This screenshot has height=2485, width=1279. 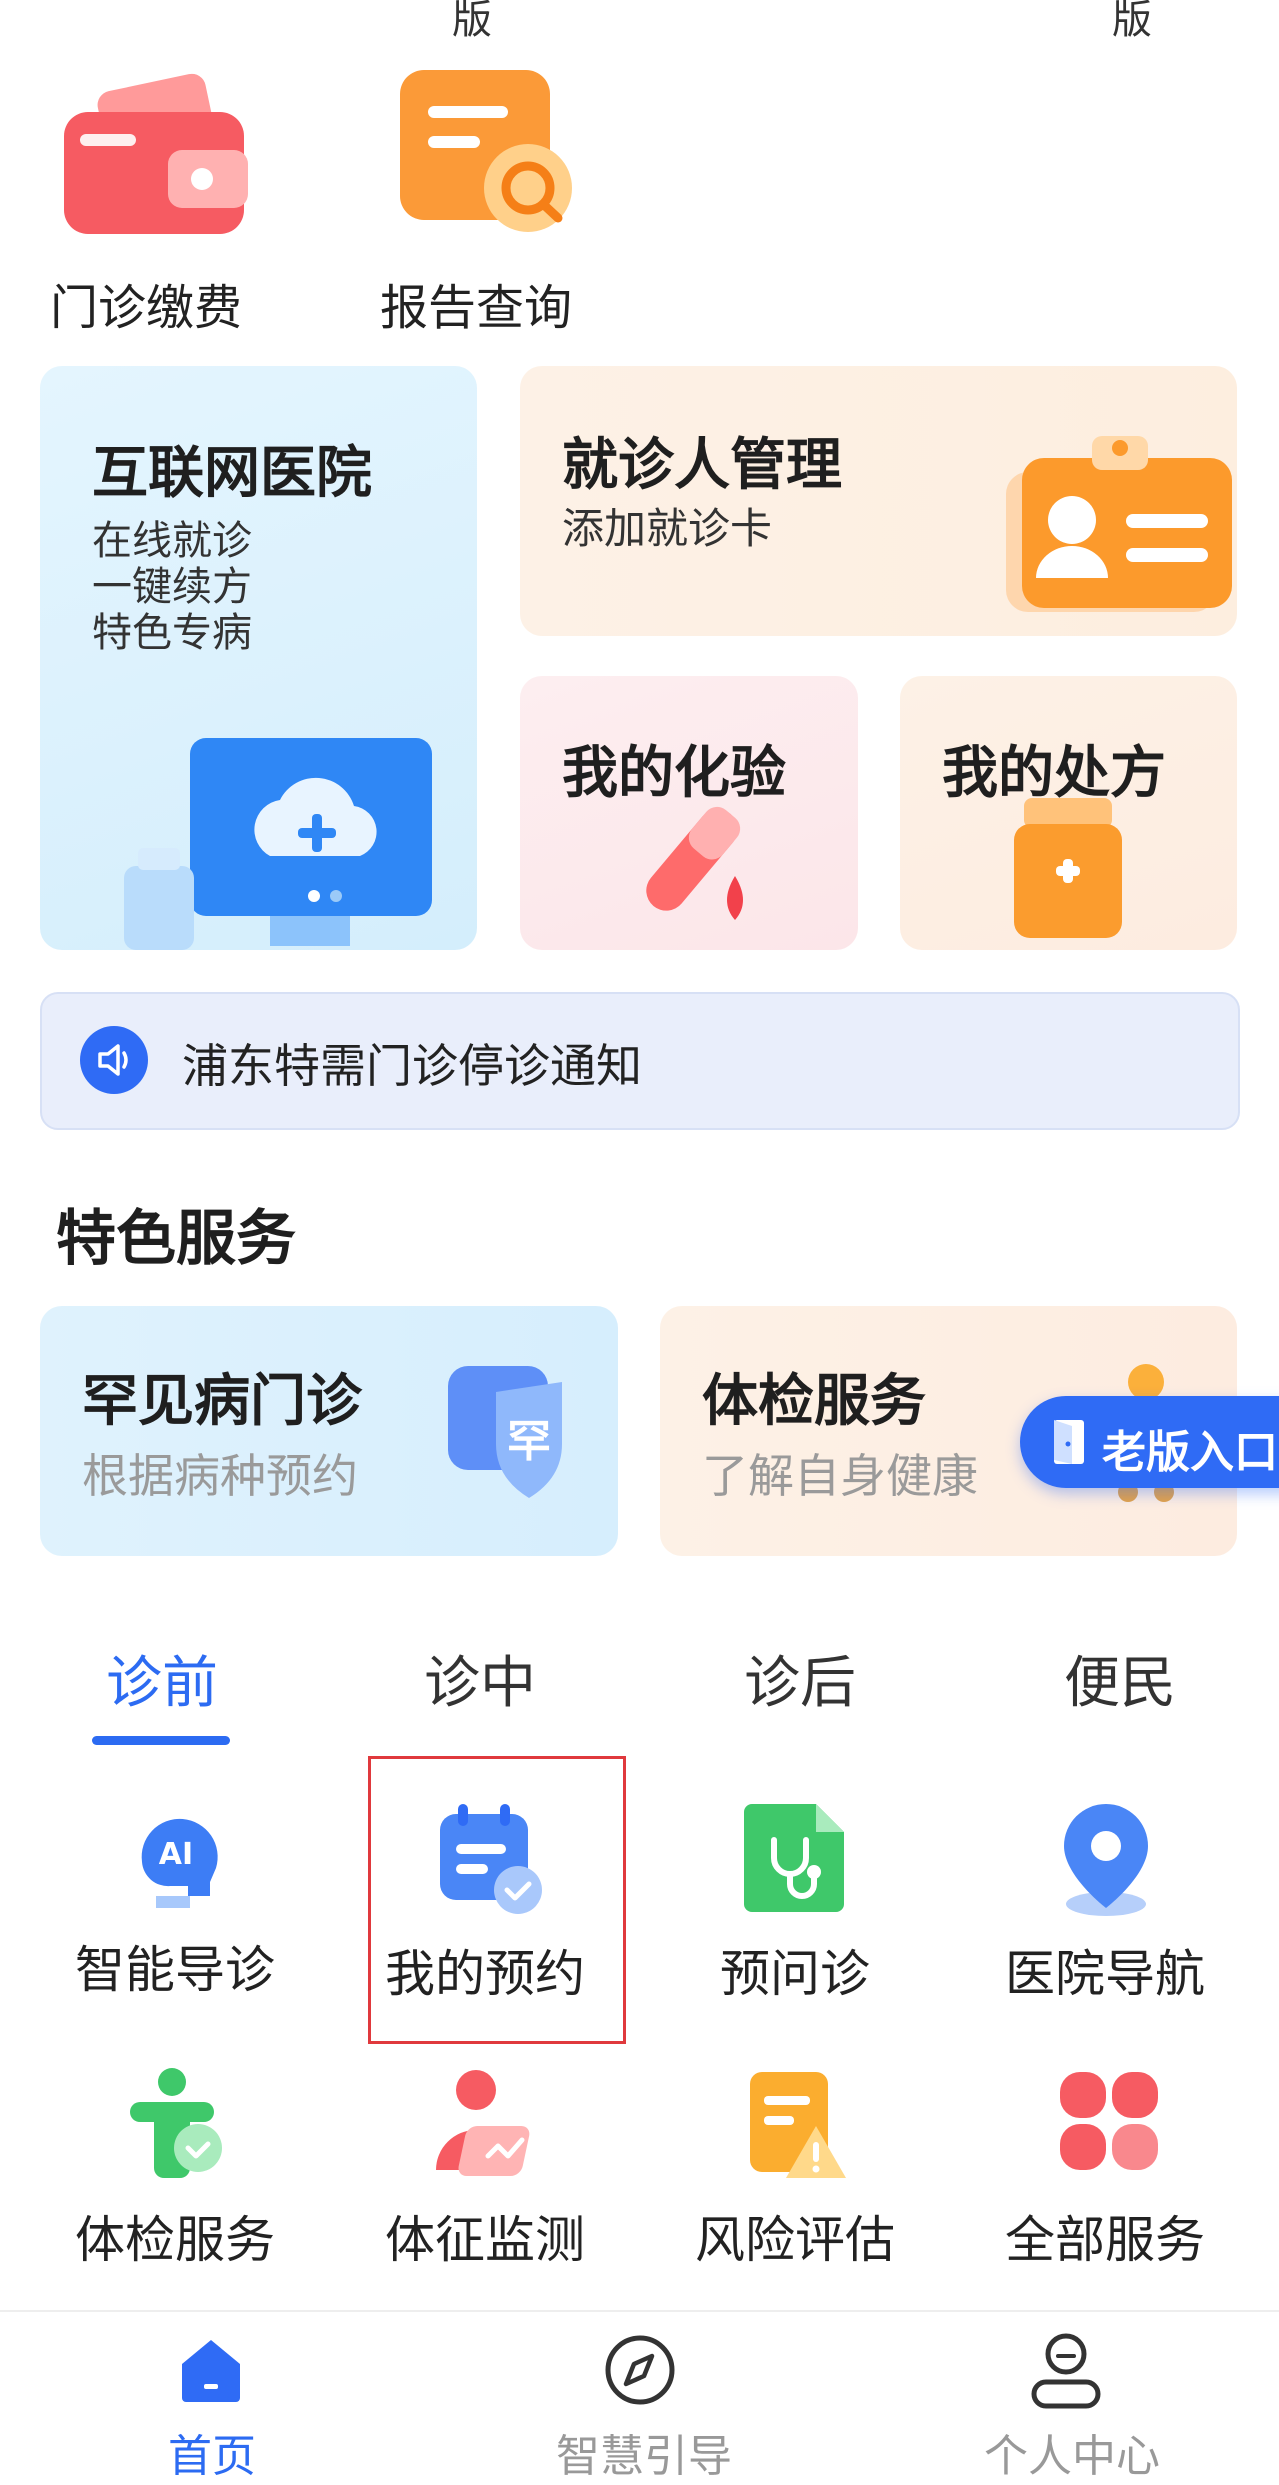 I want to click on id-card-icon, so click(x=1119, y=524).